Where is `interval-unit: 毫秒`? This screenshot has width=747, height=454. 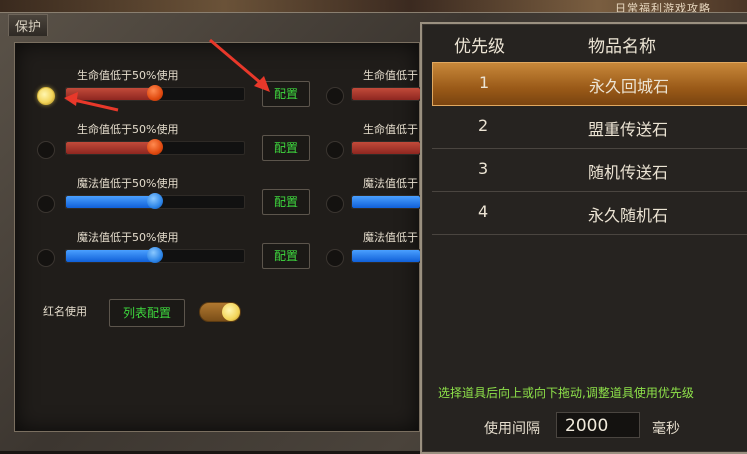 interval-unit: 毫秒 is located at coordinates (666, 429).